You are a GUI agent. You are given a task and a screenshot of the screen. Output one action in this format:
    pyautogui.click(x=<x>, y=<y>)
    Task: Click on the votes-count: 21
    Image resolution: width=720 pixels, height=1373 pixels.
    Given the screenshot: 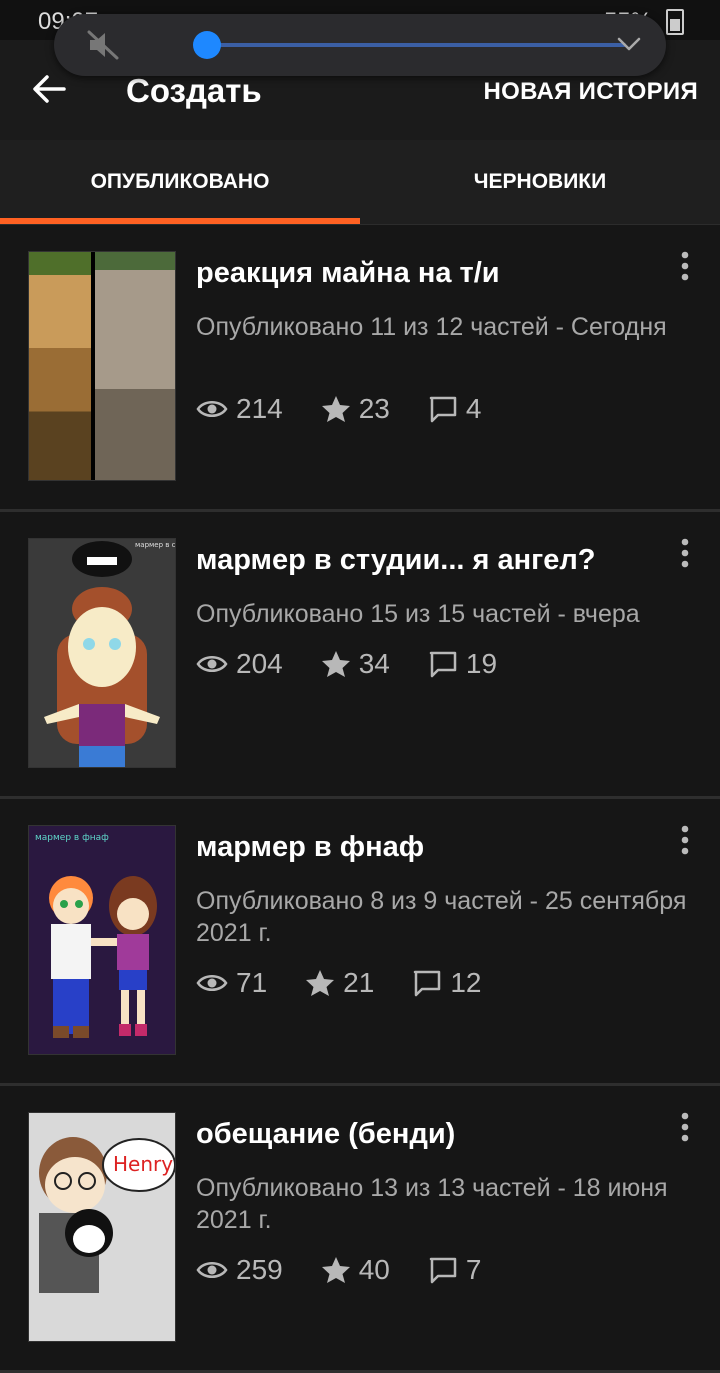 What is the action you would take?
    pyautogui.click(x=359, y=982)
    